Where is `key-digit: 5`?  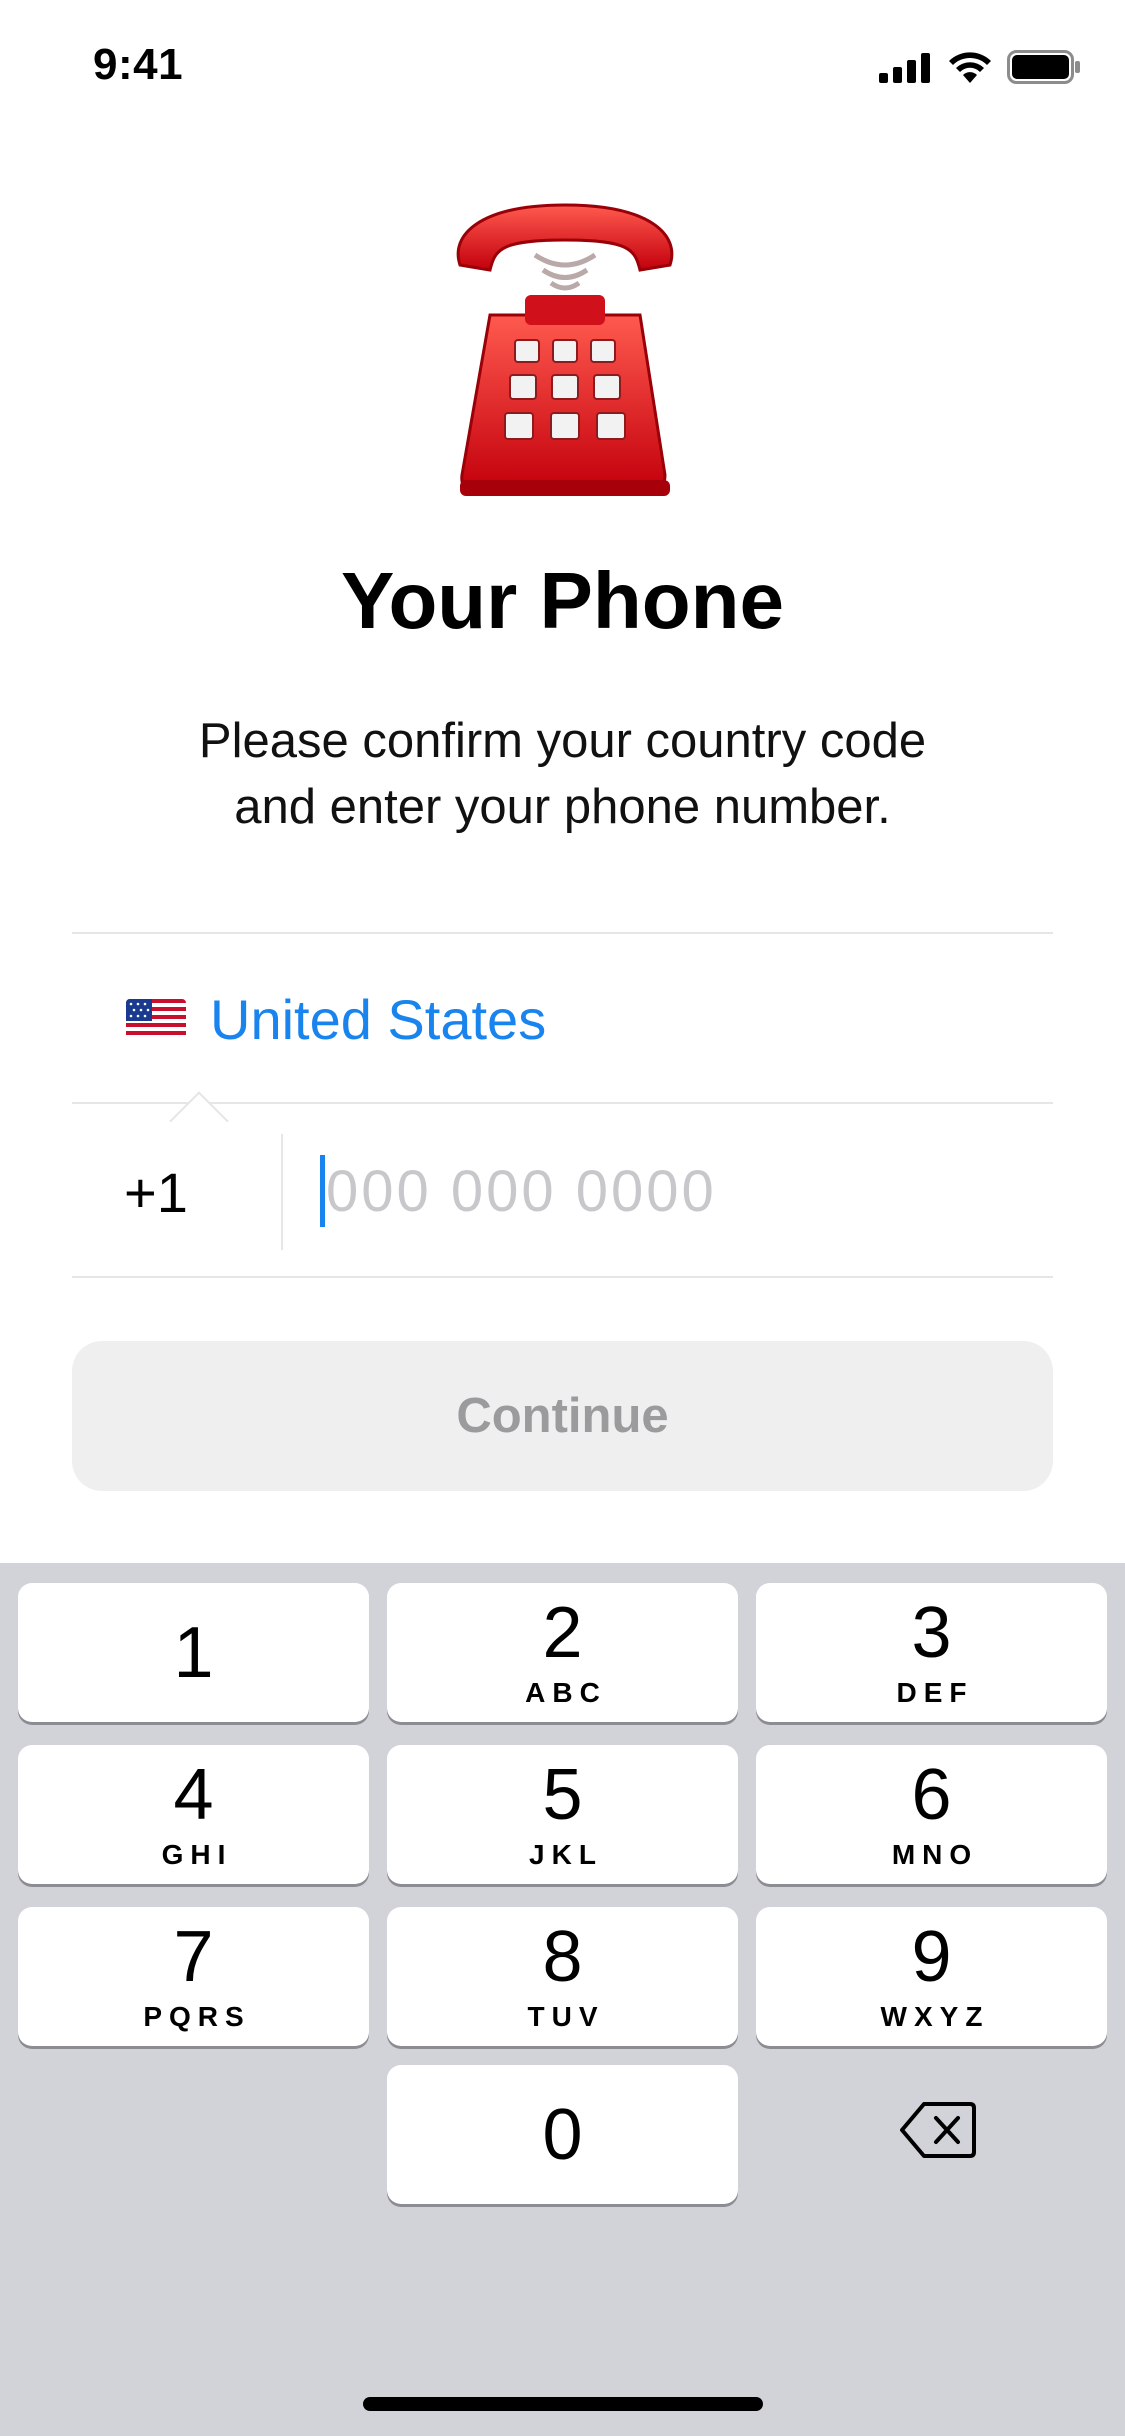
key-digit: 5 is located at coordinates (562, 1794).